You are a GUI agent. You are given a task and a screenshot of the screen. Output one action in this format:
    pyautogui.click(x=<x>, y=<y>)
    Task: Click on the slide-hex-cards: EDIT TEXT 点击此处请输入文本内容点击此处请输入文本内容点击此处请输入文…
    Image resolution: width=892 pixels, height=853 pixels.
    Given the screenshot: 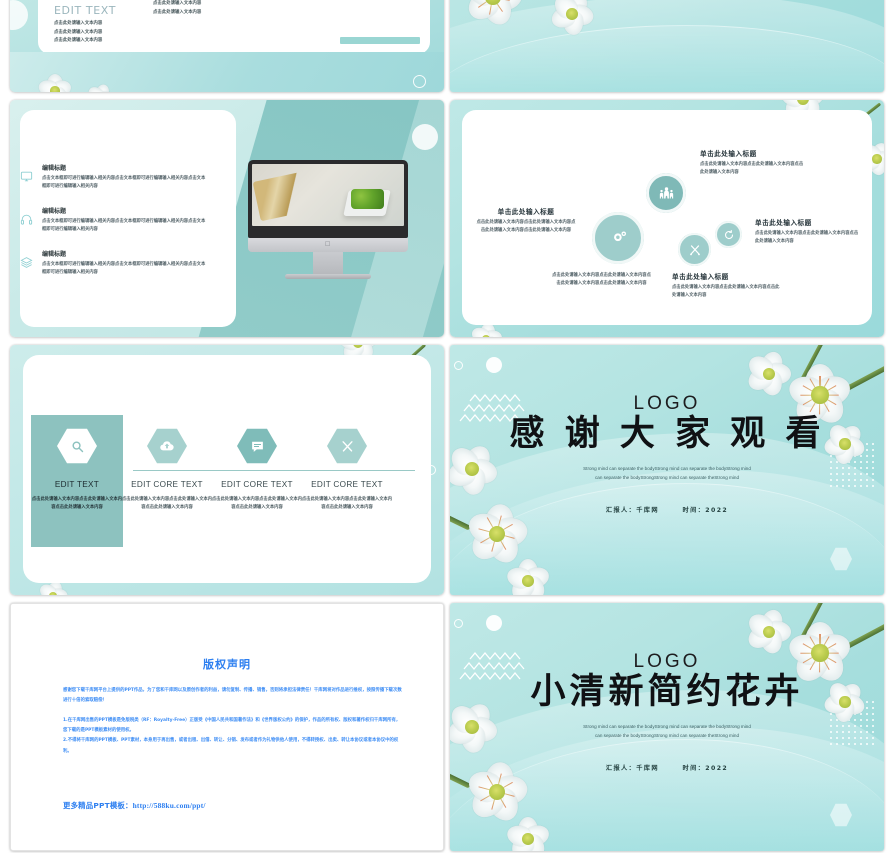 What is the action you would take?
    pyautogui.click(x=227, y=470)
    